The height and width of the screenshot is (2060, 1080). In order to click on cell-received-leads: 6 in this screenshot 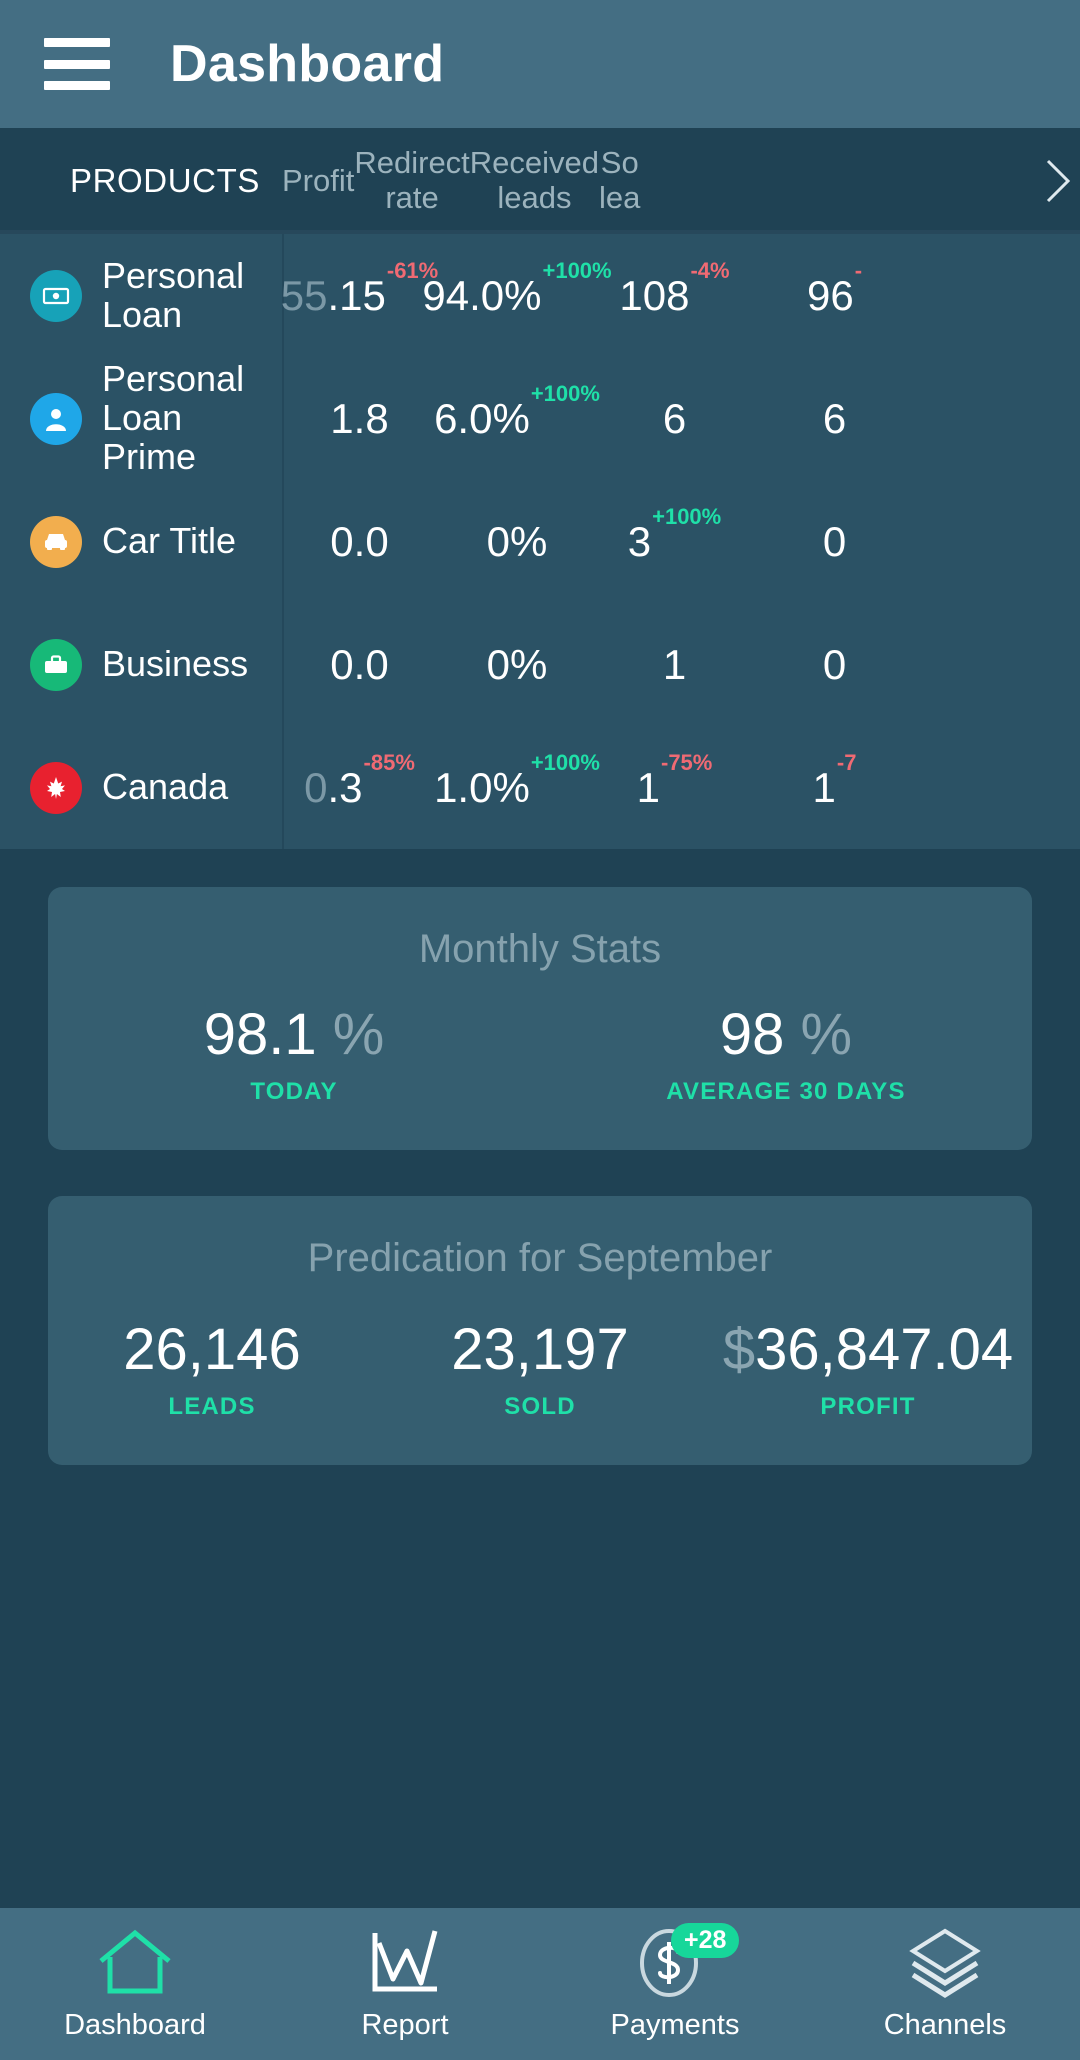, I will do `click(674, 419)`.